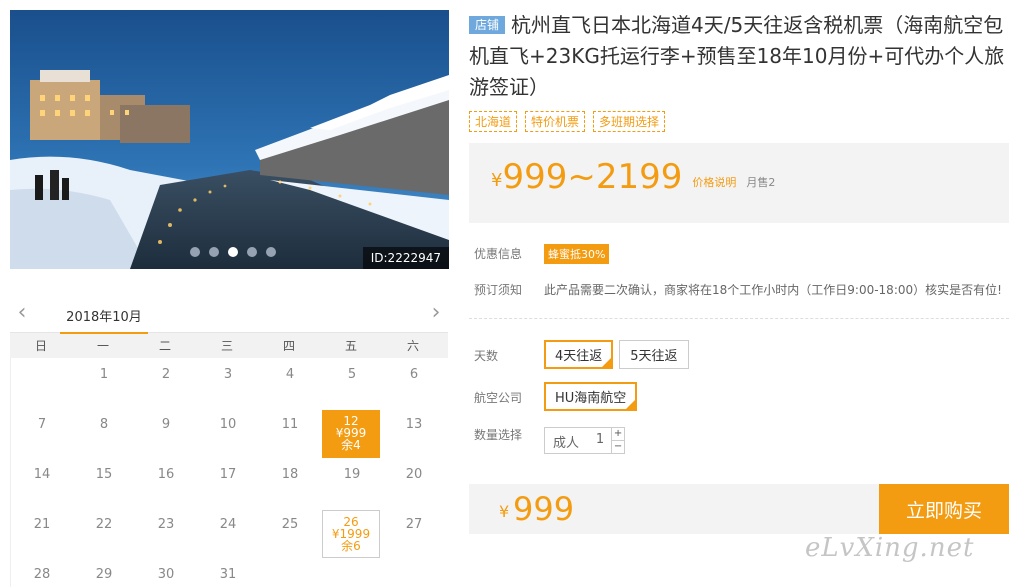 Image resolution: width=1012 pixels, height=587 pixels. I want to click on calendar-month-label: 2018年10月, so click(104, 320).